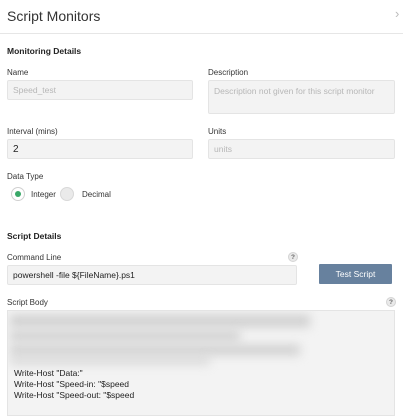 The height and width of the screenshot is (416, 403). What do you see at coordinates (391, 302) in the screenshot?
I see `script-body-help-icon: ?` at bounding box center [391, 302].